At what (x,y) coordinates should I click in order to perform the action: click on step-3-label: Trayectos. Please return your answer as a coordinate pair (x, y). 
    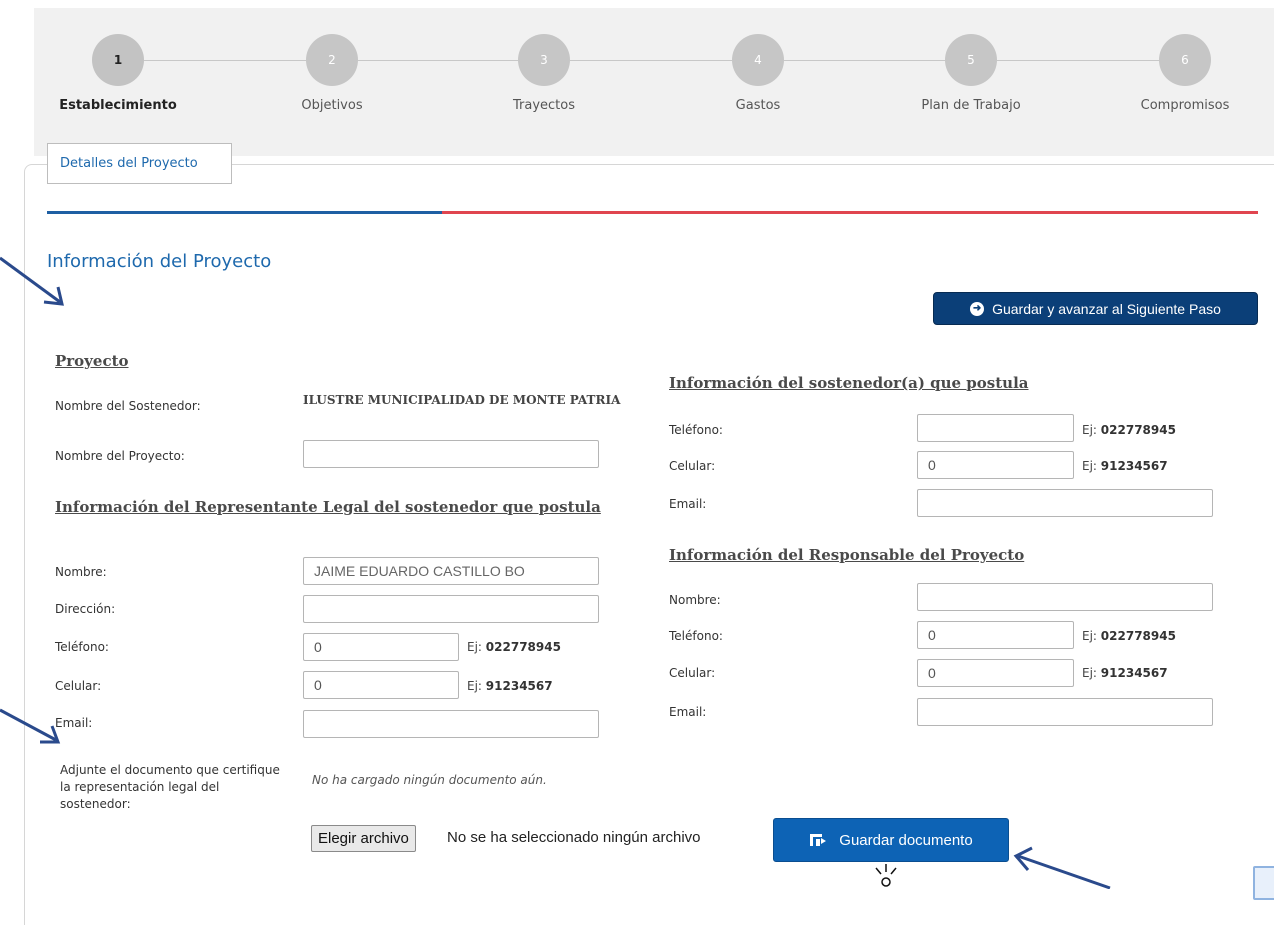
    Looking at the image, I should click on (544, 105).